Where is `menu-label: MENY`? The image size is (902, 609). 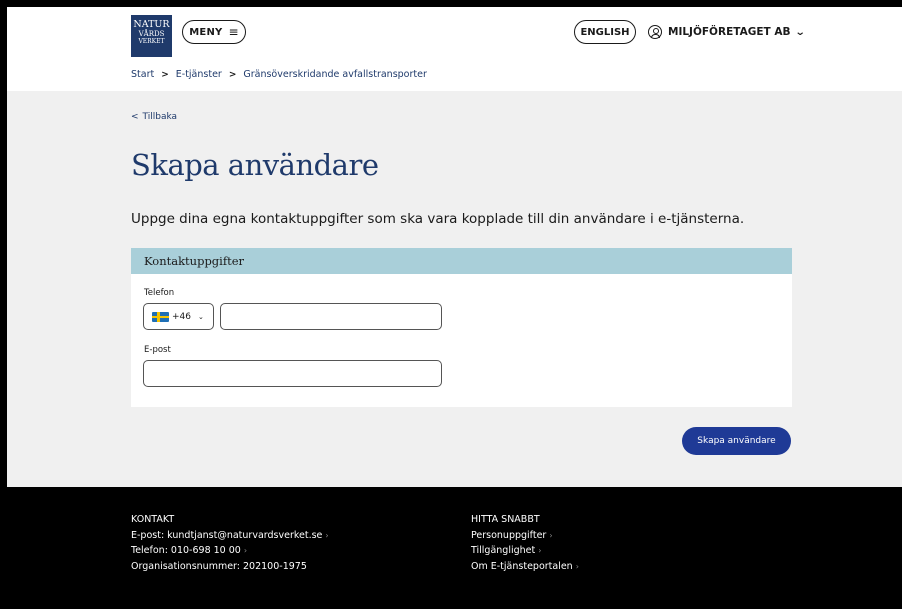 menu-label: MENY is located at coordinates (206, 32).